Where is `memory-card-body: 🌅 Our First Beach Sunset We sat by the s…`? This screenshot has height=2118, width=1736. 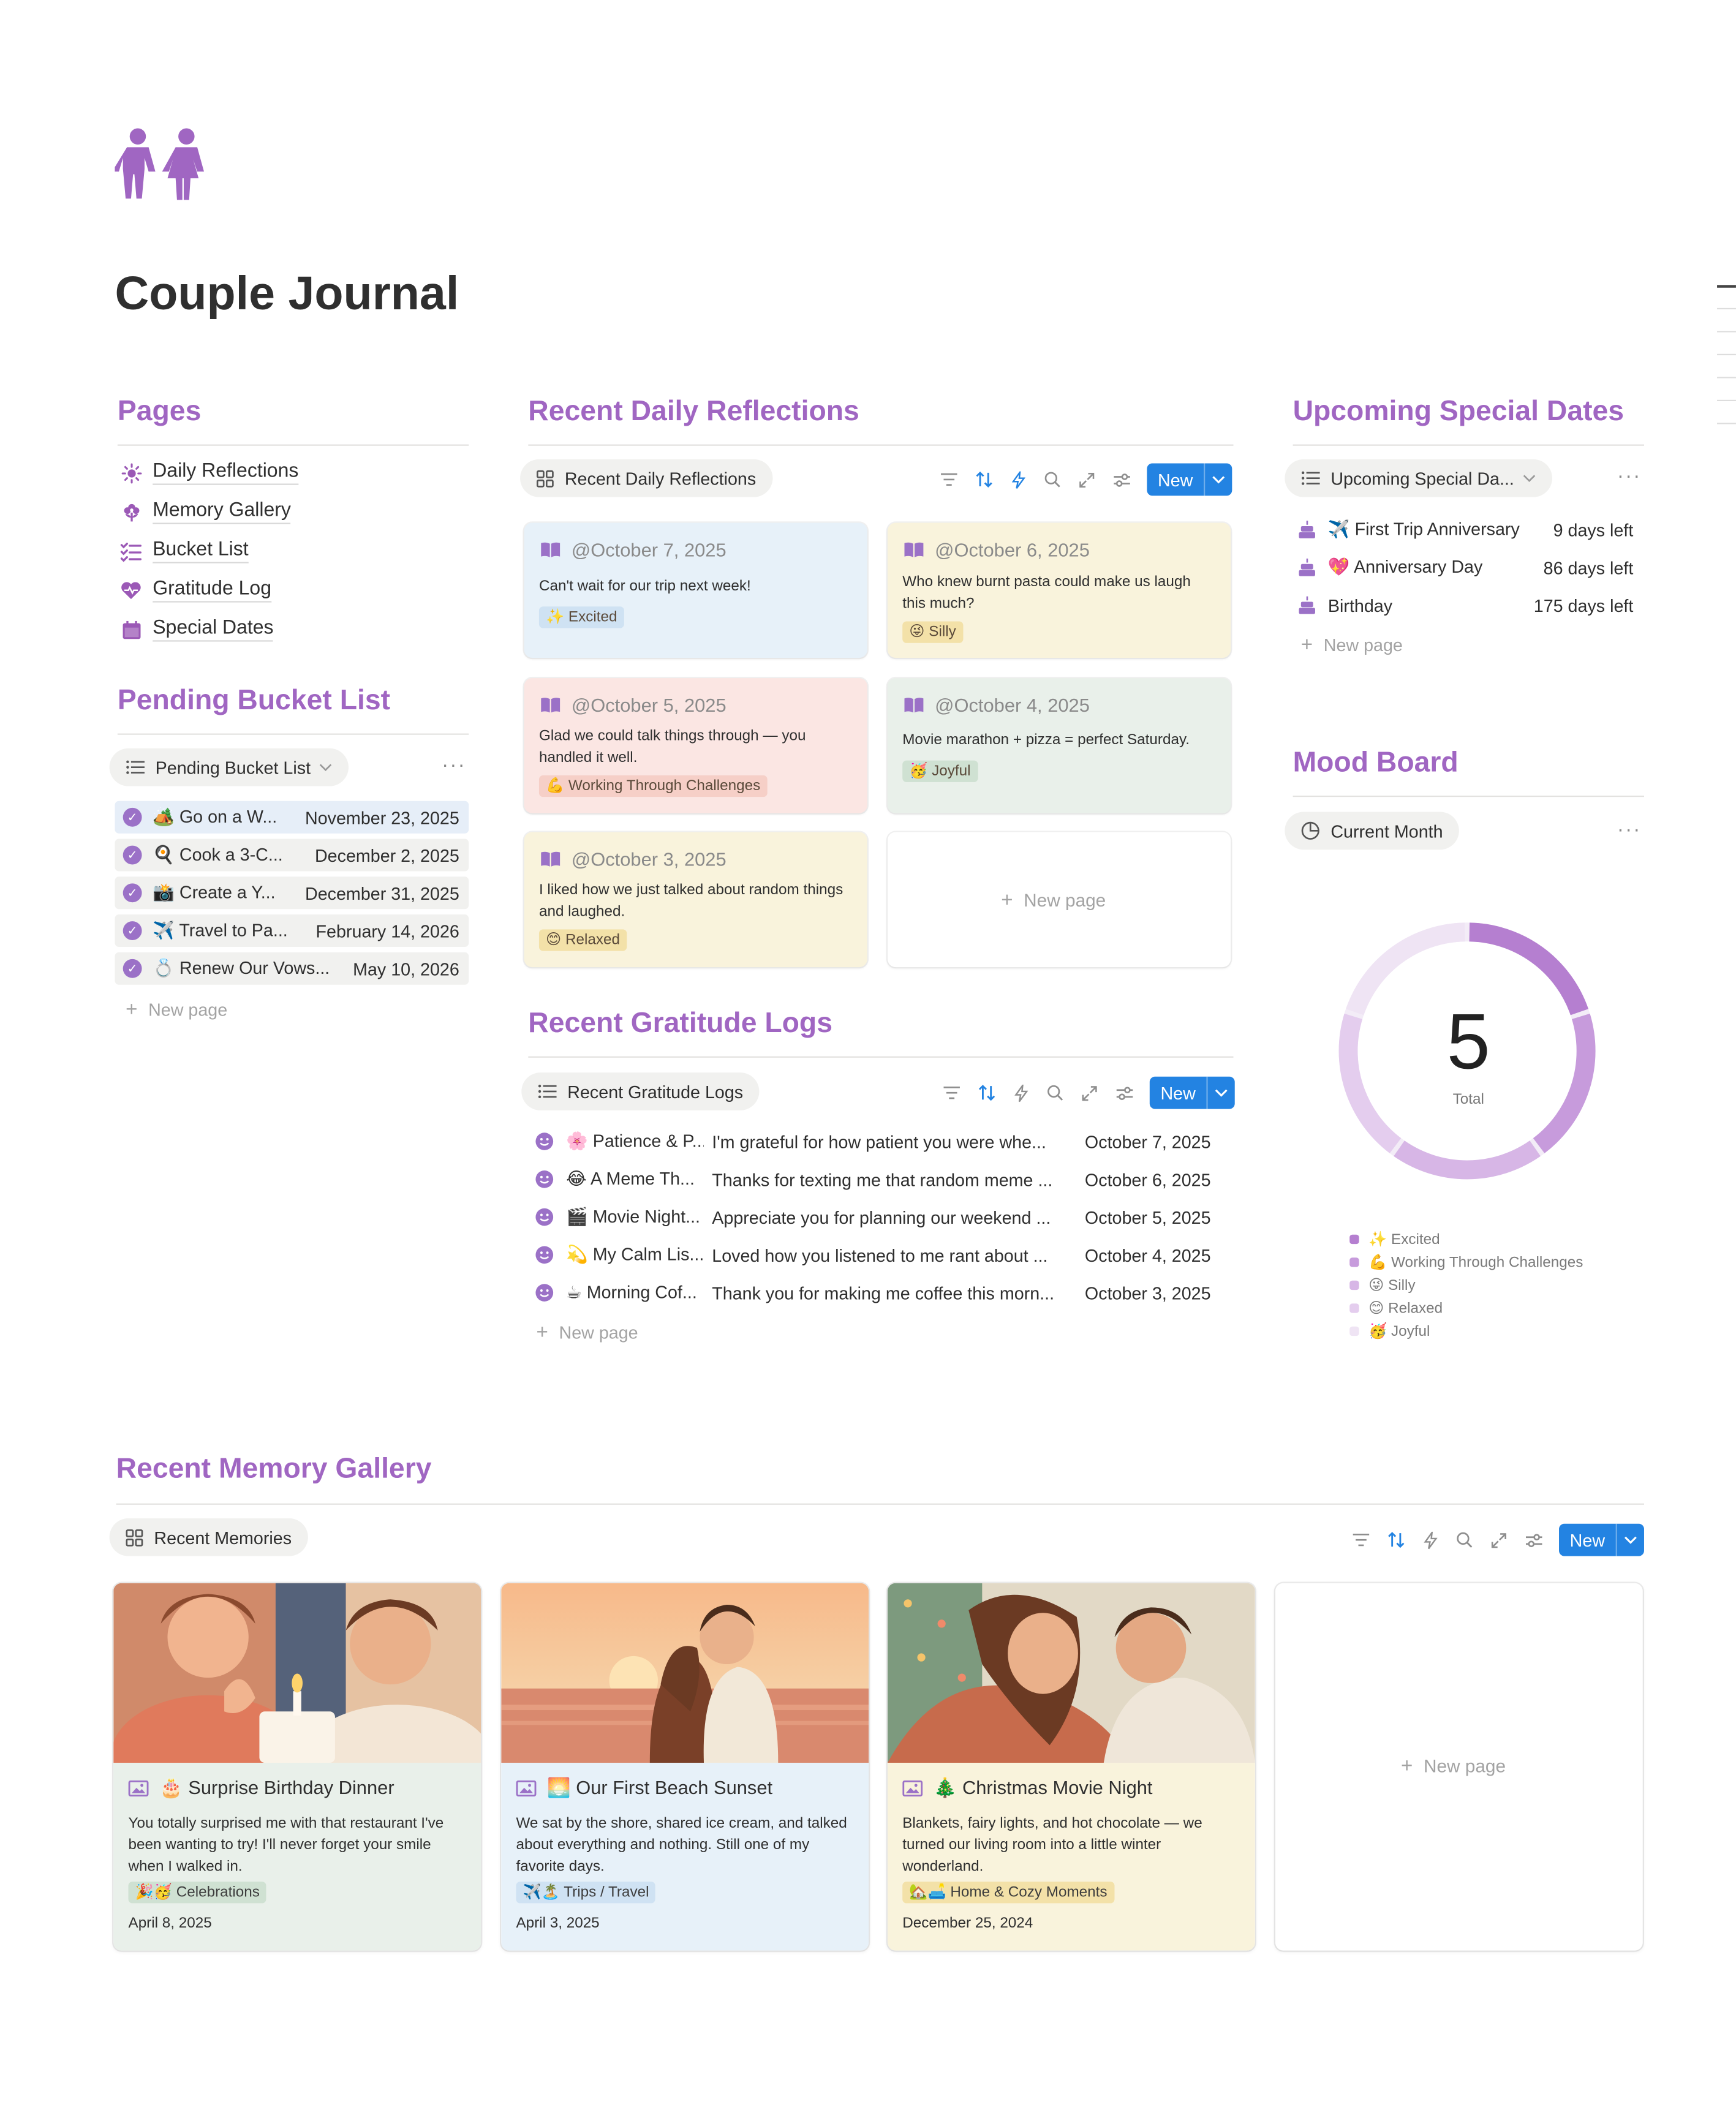
memory-card-body: 🌅 Our First Beach Sunset We sat by the s… is located at coordinates (685, 1857).